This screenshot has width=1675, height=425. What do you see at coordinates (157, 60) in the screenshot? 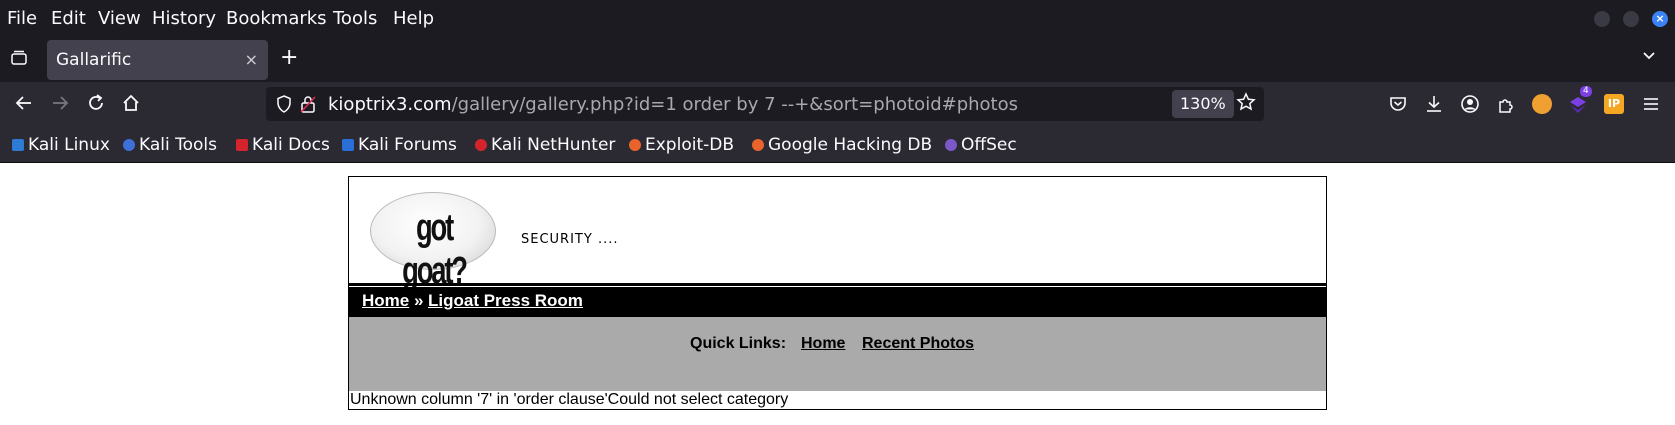
I see `tab-gallarific: Gallarific ×` at bounding box center [157, 60].